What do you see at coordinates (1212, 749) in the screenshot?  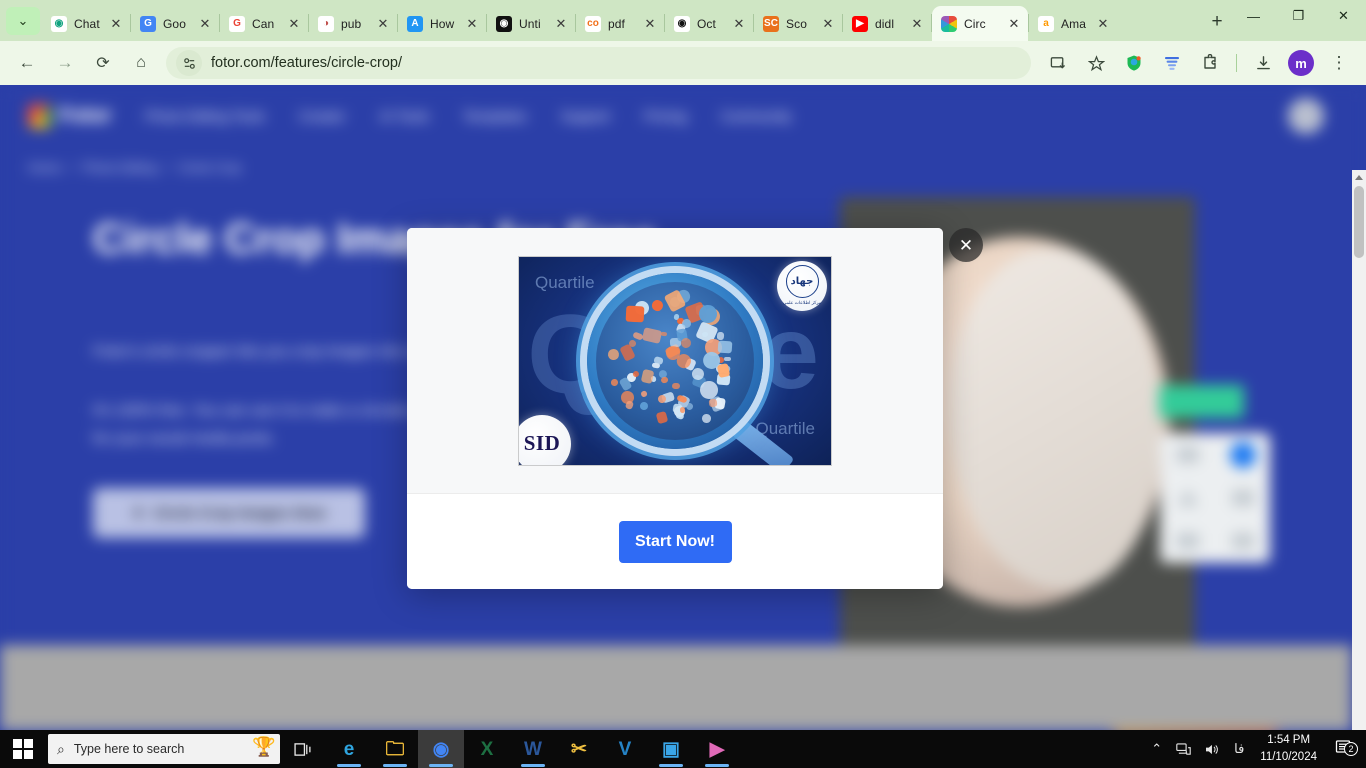 I see `volume-icon` at bounding box center [1212, 749].